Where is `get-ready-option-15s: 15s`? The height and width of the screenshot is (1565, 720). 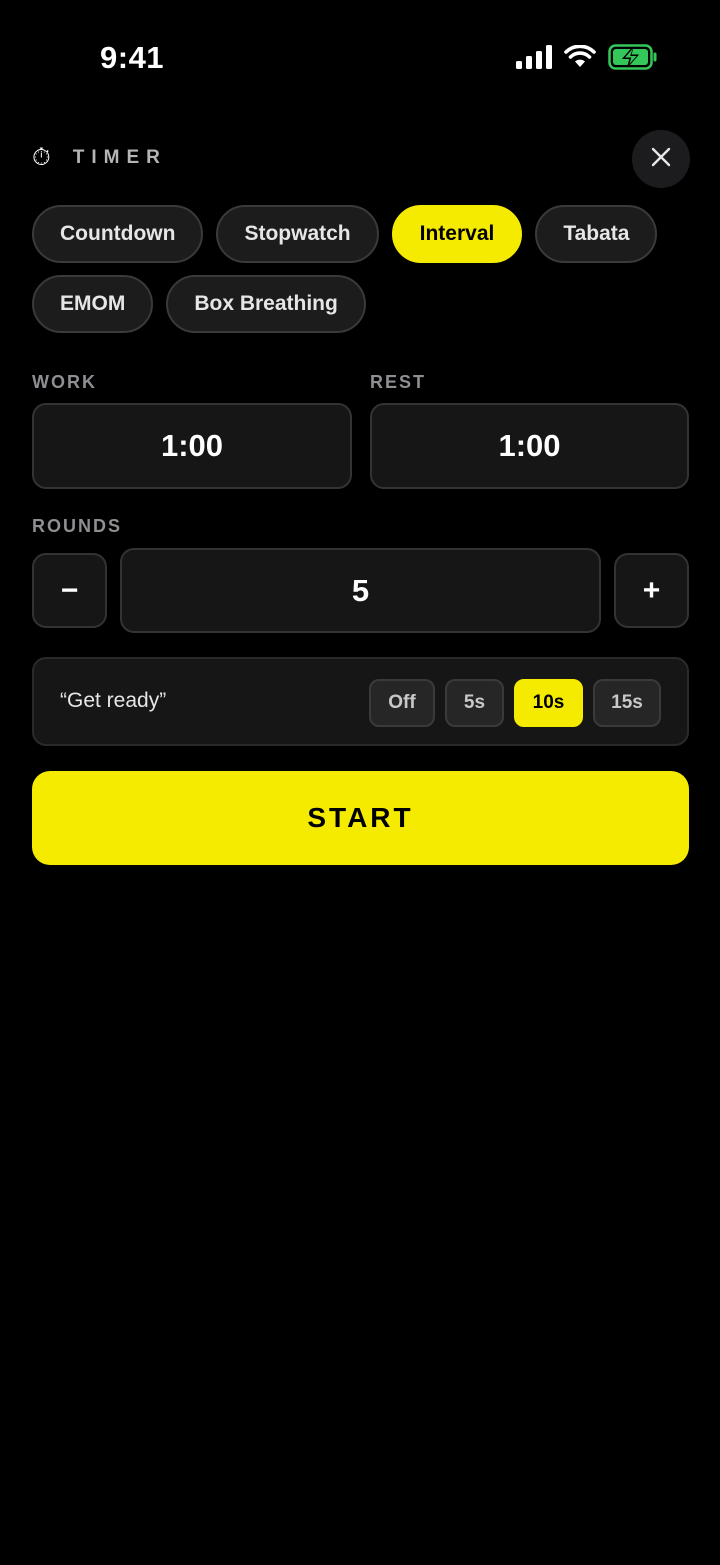
get-ready-option-15s: 15s is located at coordinates (627, 703).